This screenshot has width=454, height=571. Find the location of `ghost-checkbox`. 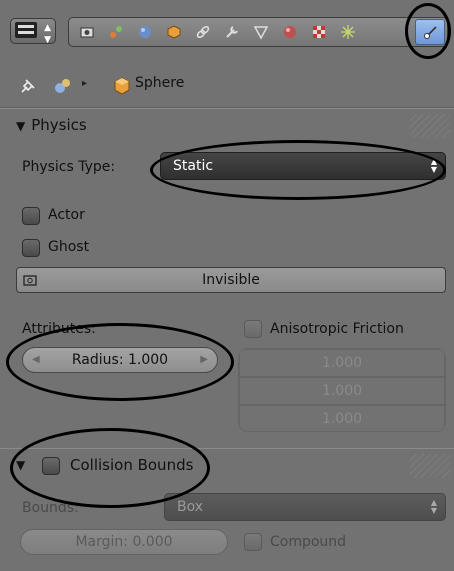

ghost-checkbox is located at coordinates (31, 248).